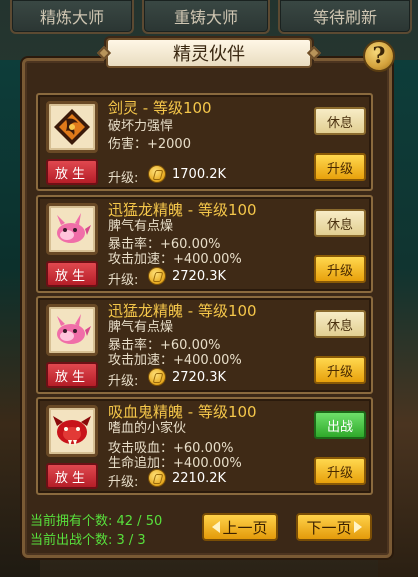  I want to click on prev-page-label: 上一页, so click(245, 527).